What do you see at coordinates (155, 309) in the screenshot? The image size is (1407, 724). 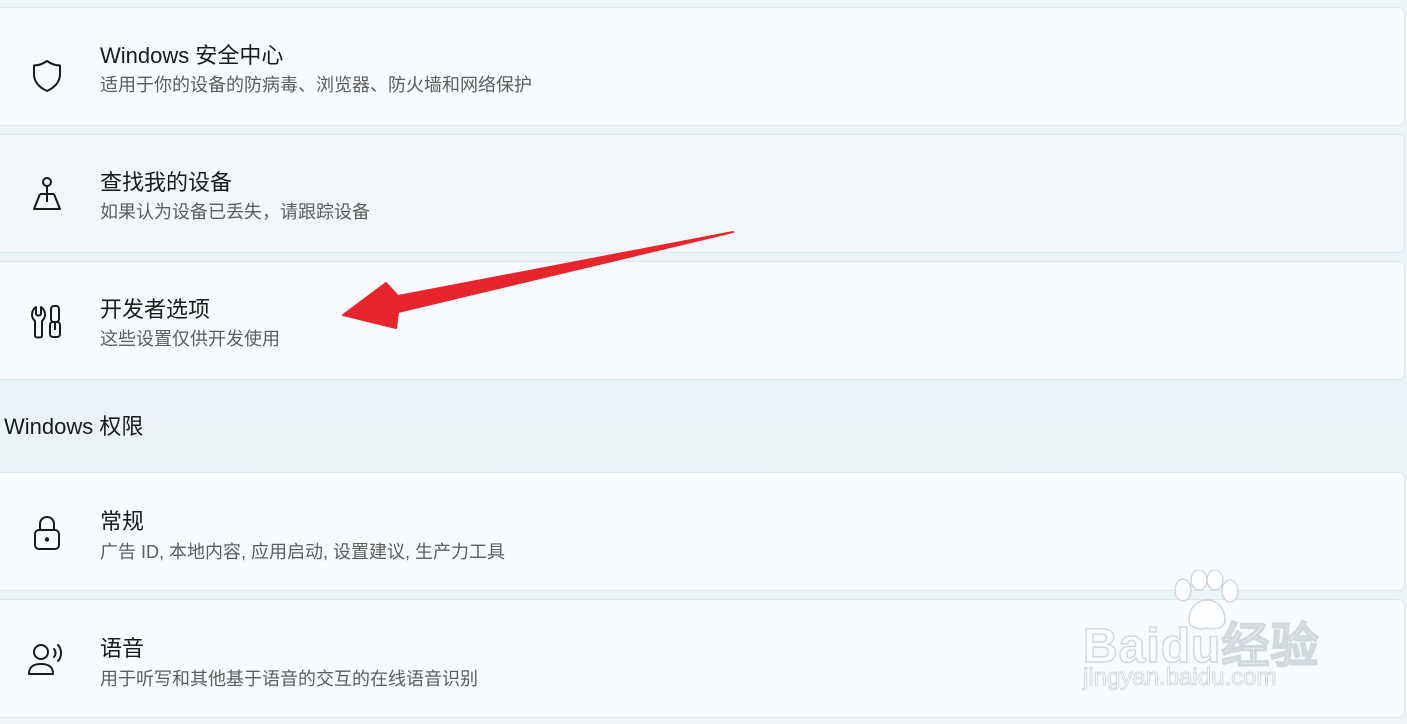 I see `settings-item-title: 开发者选项` at bounding box center [155, 309].